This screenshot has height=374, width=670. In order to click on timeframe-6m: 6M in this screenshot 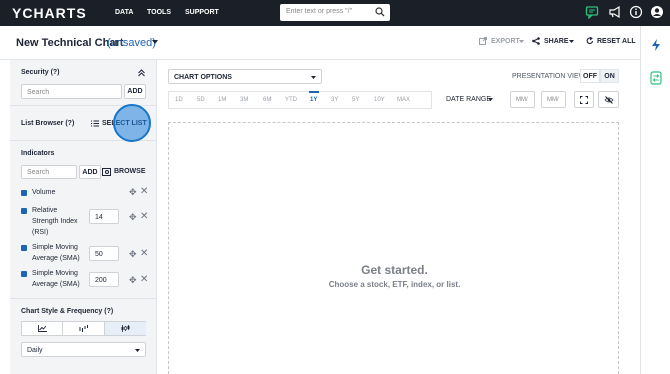, I will do `click(267, 100)`.